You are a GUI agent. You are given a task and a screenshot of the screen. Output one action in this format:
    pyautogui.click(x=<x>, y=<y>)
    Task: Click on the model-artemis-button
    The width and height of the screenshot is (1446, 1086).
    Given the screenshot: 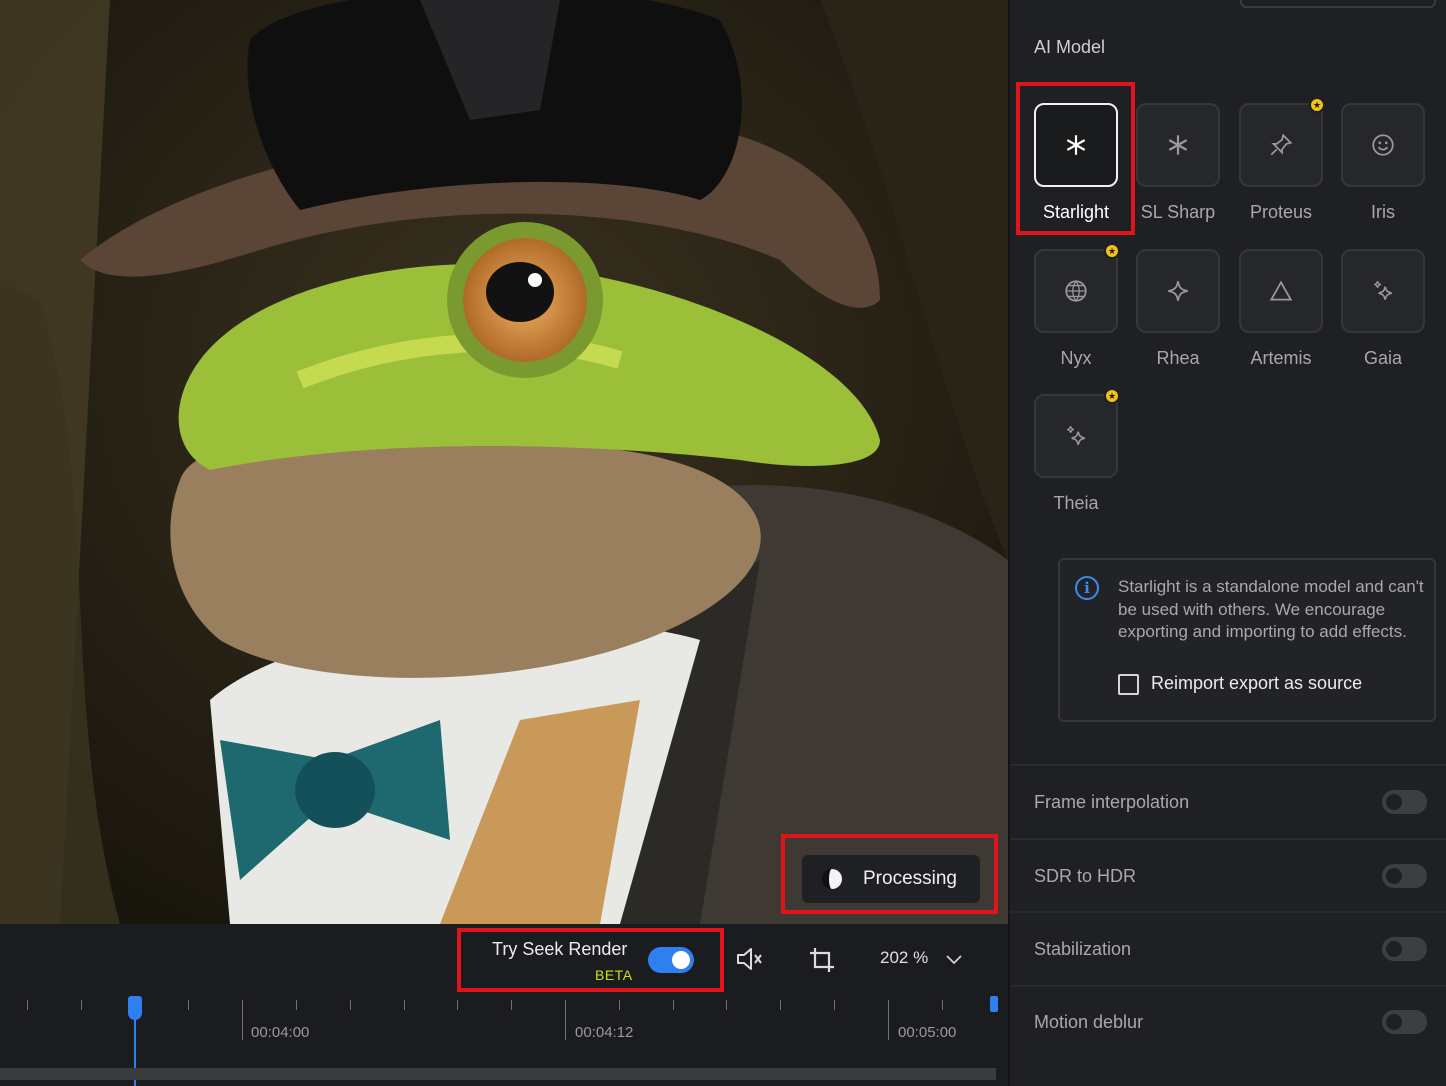 What is the action you would take?
    pyautogui.click(x=1281, y=291)
    